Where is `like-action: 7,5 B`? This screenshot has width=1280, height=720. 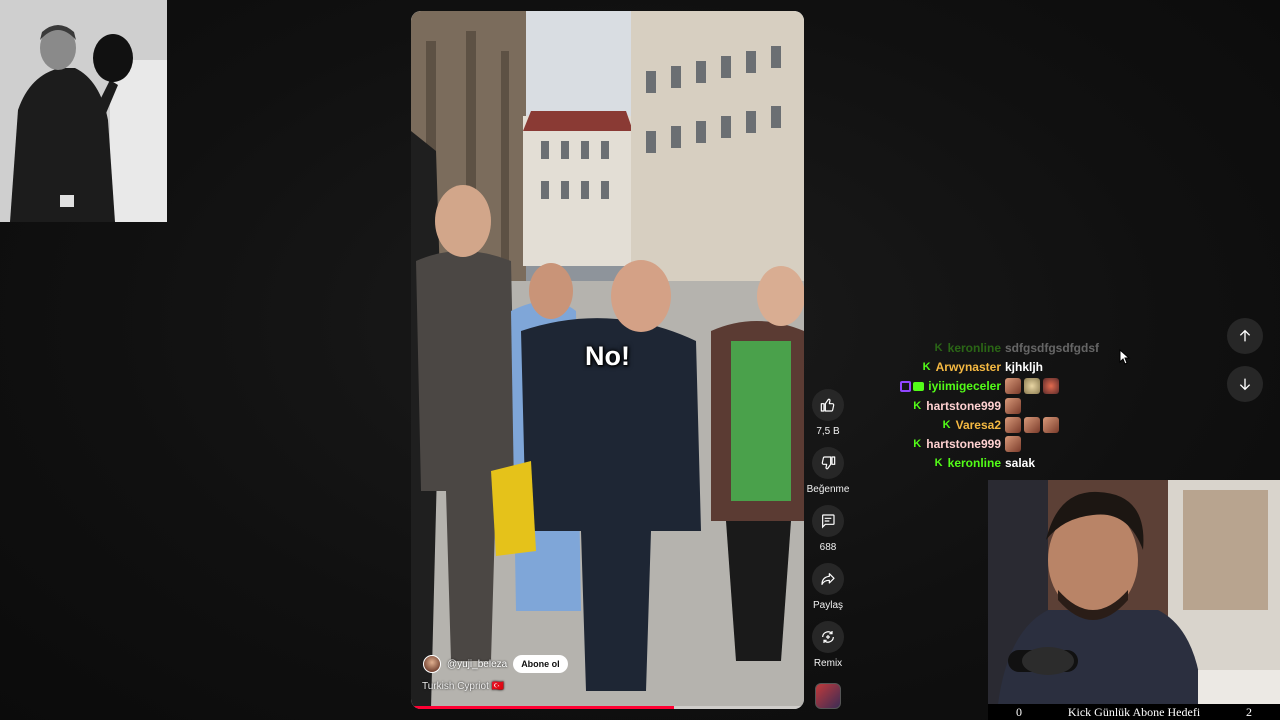
like-action: 7,5 B is located at coordinates (828, 413).